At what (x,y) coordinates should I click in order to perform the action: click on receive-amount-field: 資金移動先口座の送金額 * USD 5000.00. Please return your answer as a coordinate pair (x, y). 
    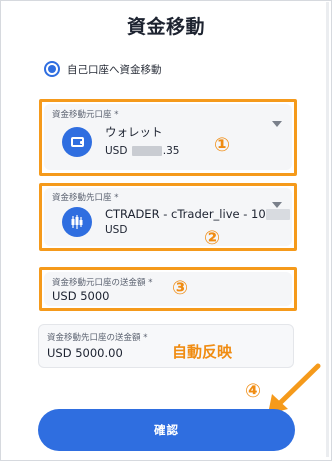
    Looking at the image, I should click on (166, 346).